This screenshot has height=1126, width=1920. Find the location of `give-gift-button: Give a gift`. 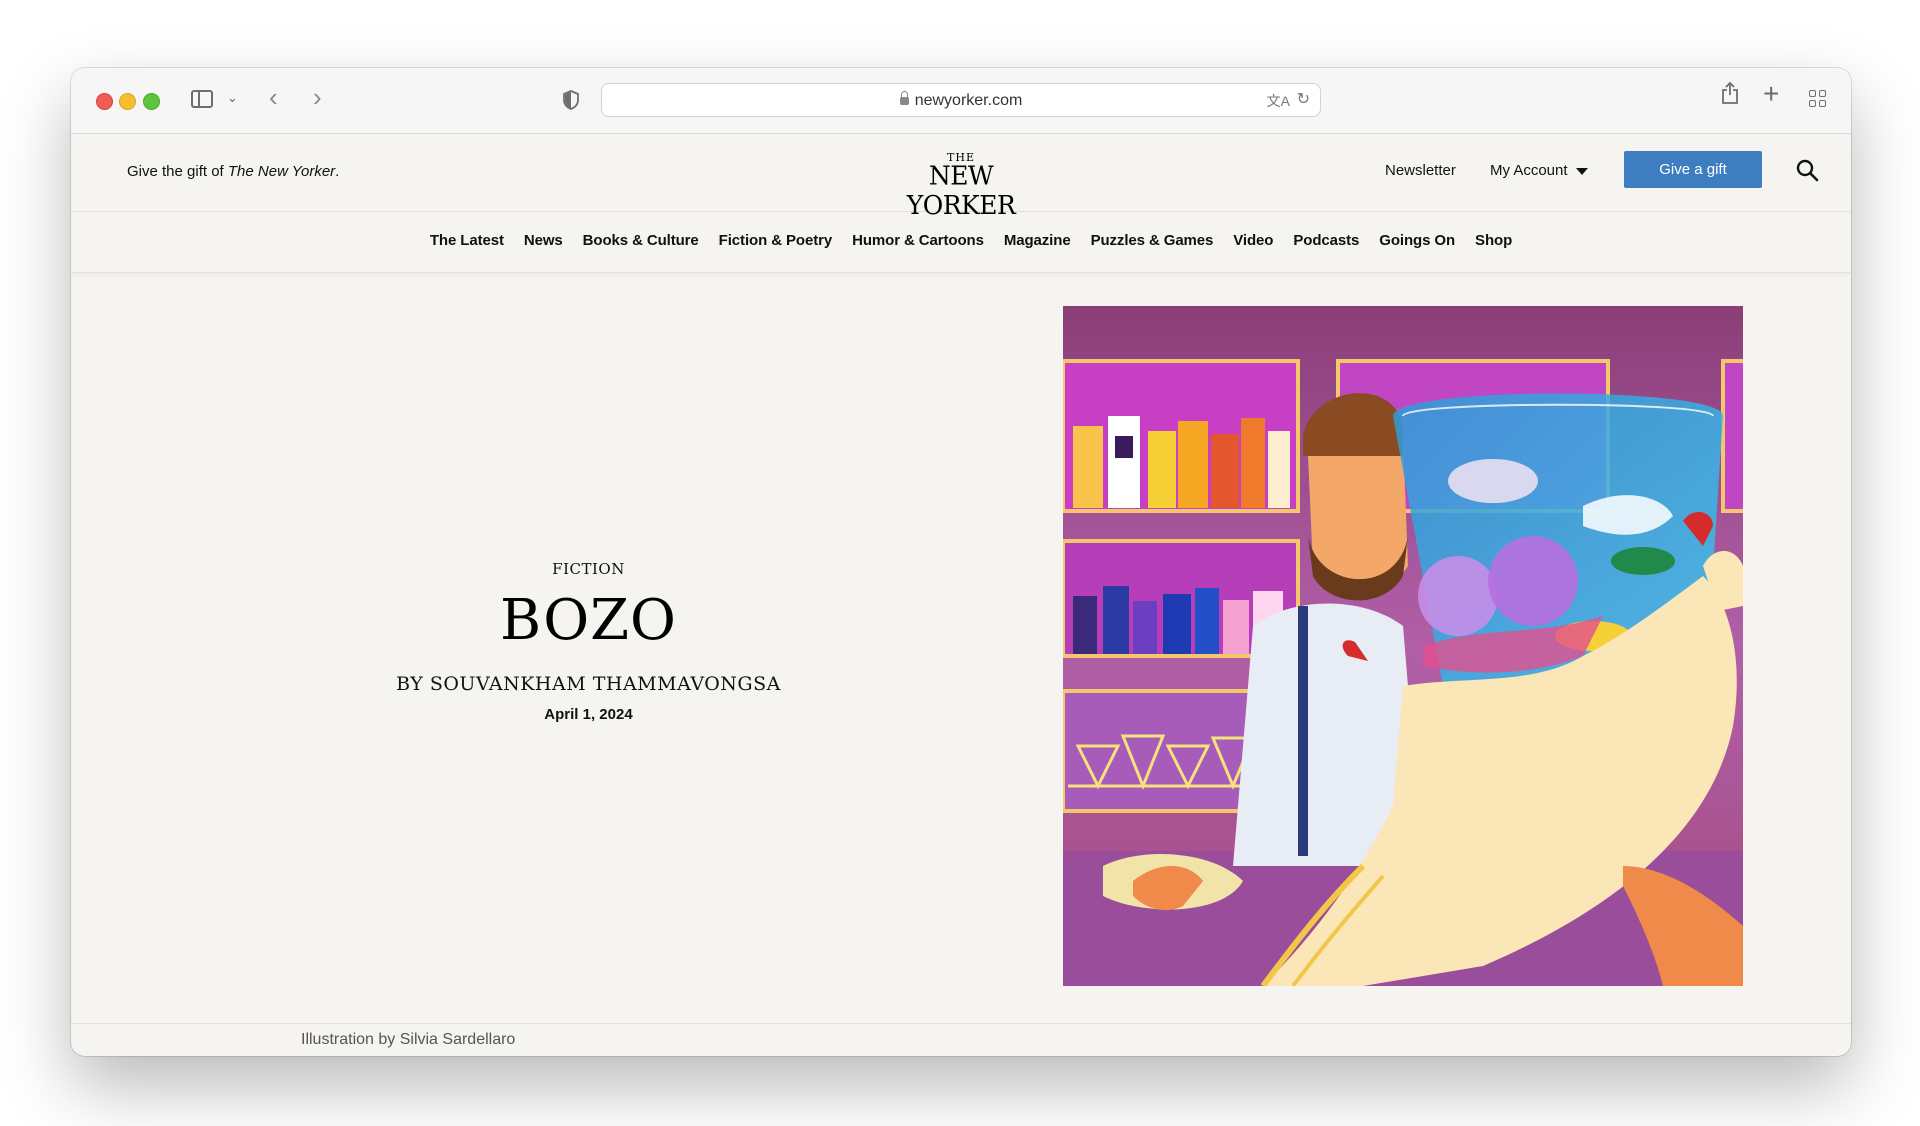

give-gift-button: Give a gift is located at coordinates (1693, 169).